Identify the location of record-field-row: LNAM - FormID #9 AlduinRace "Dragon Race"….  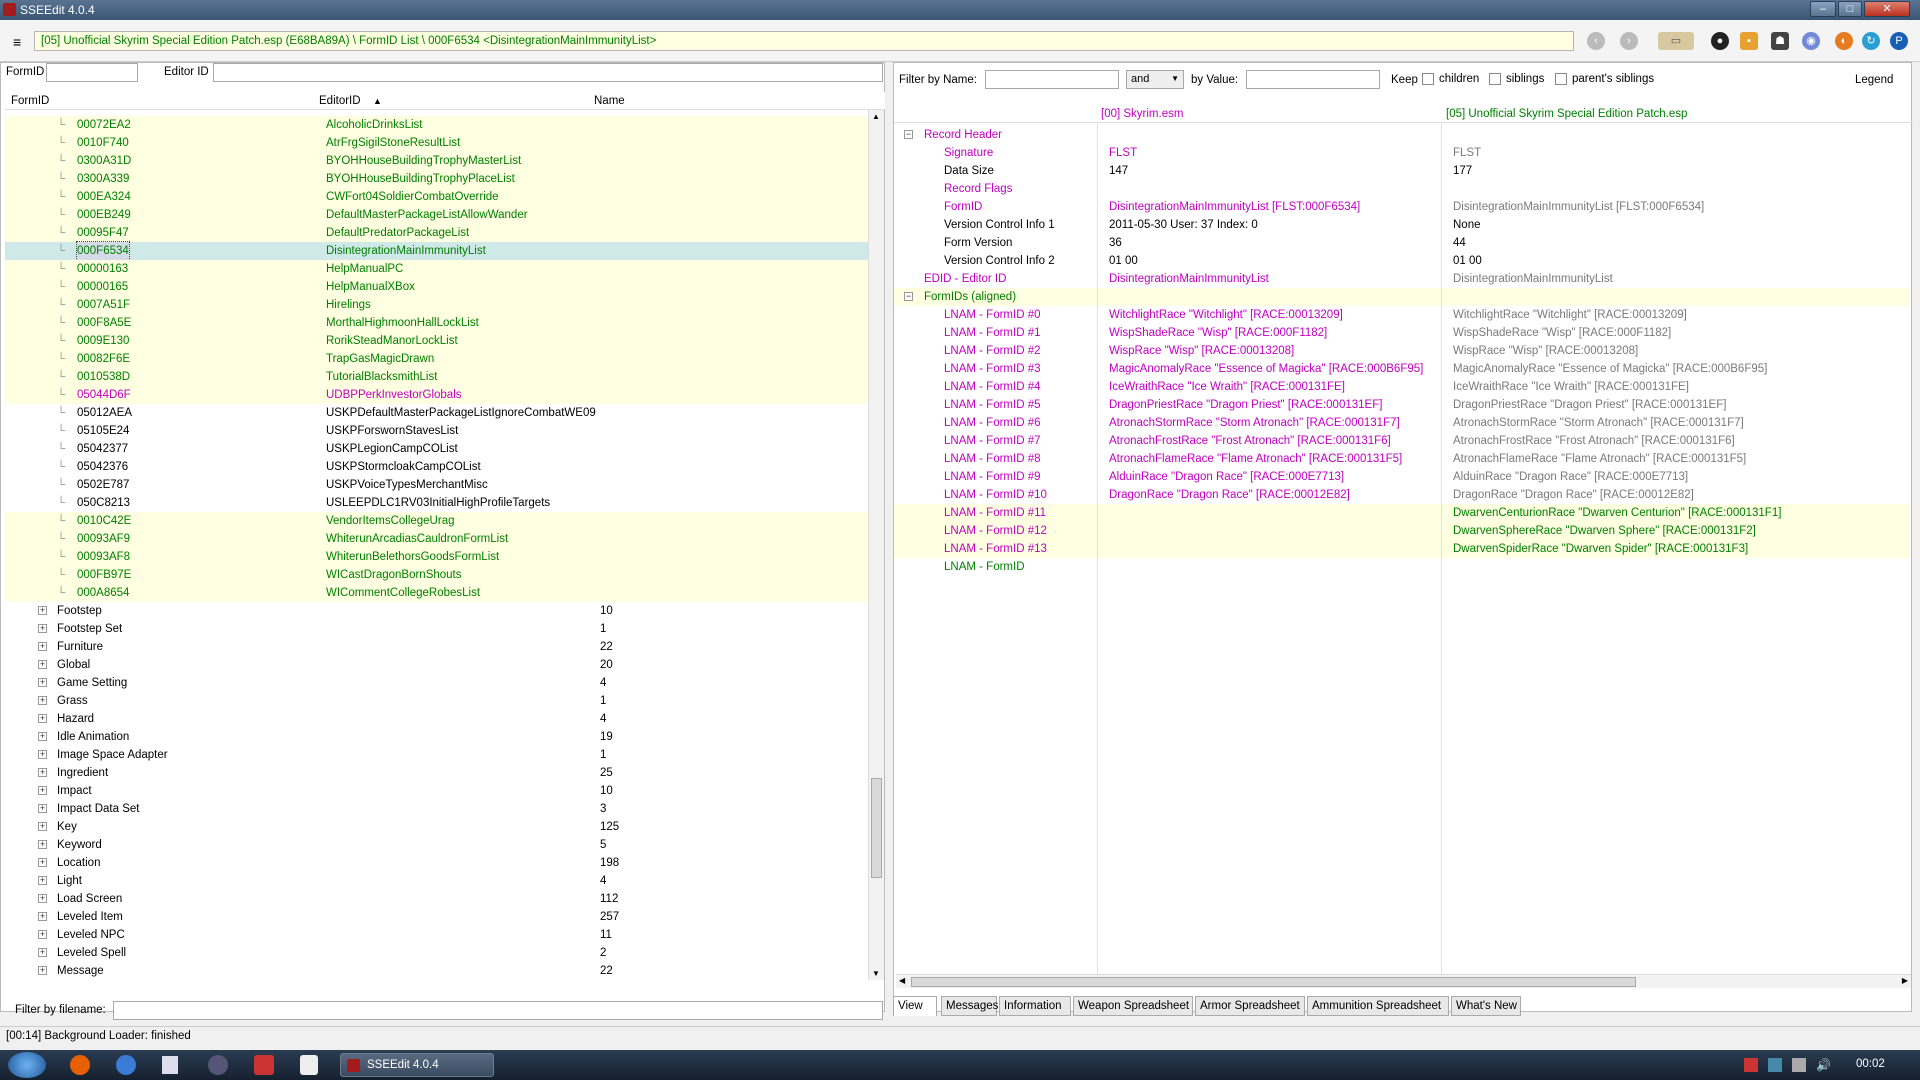
(1401, 477).